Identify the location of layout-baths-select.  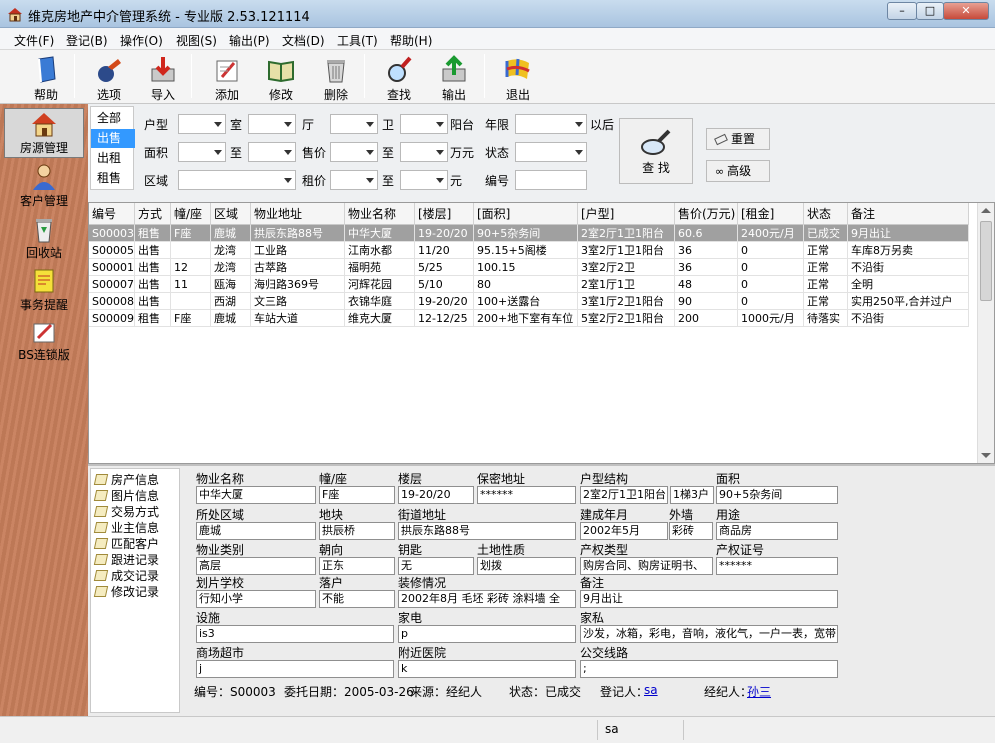
(354, 124).